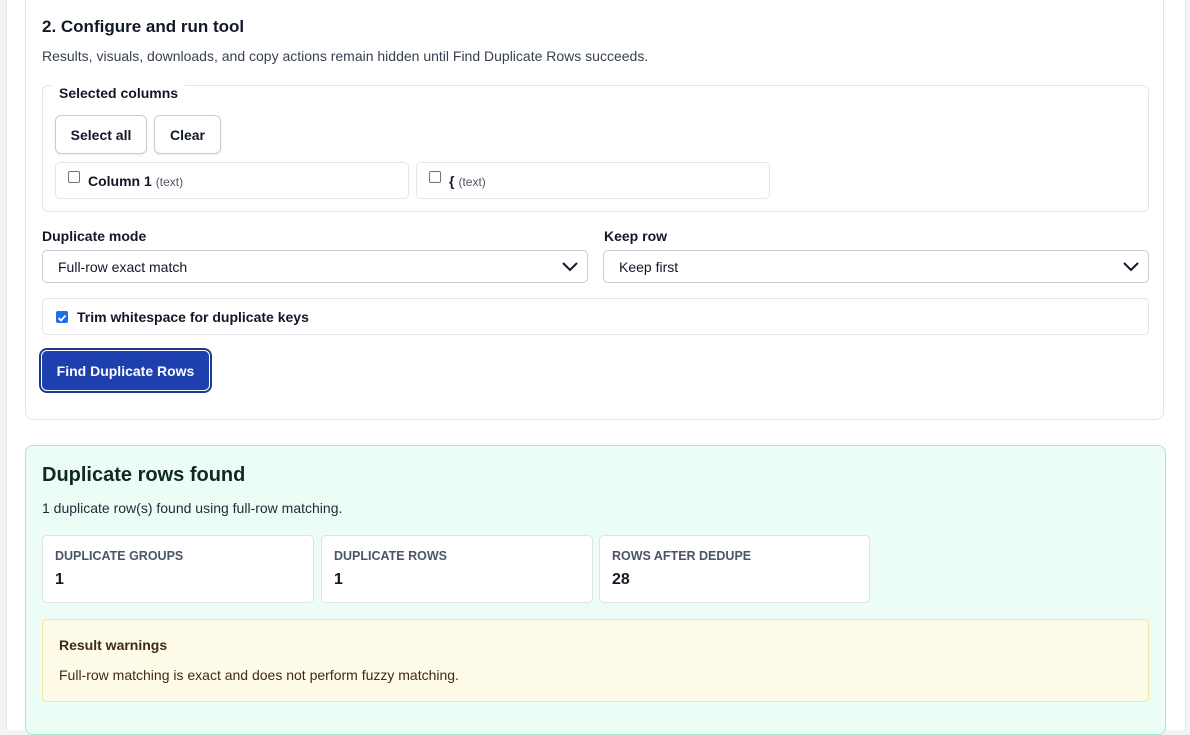  Describe the element at coordinates (593, 180) in the screenshot. I see `column-option-brace: {(text)` at that location.